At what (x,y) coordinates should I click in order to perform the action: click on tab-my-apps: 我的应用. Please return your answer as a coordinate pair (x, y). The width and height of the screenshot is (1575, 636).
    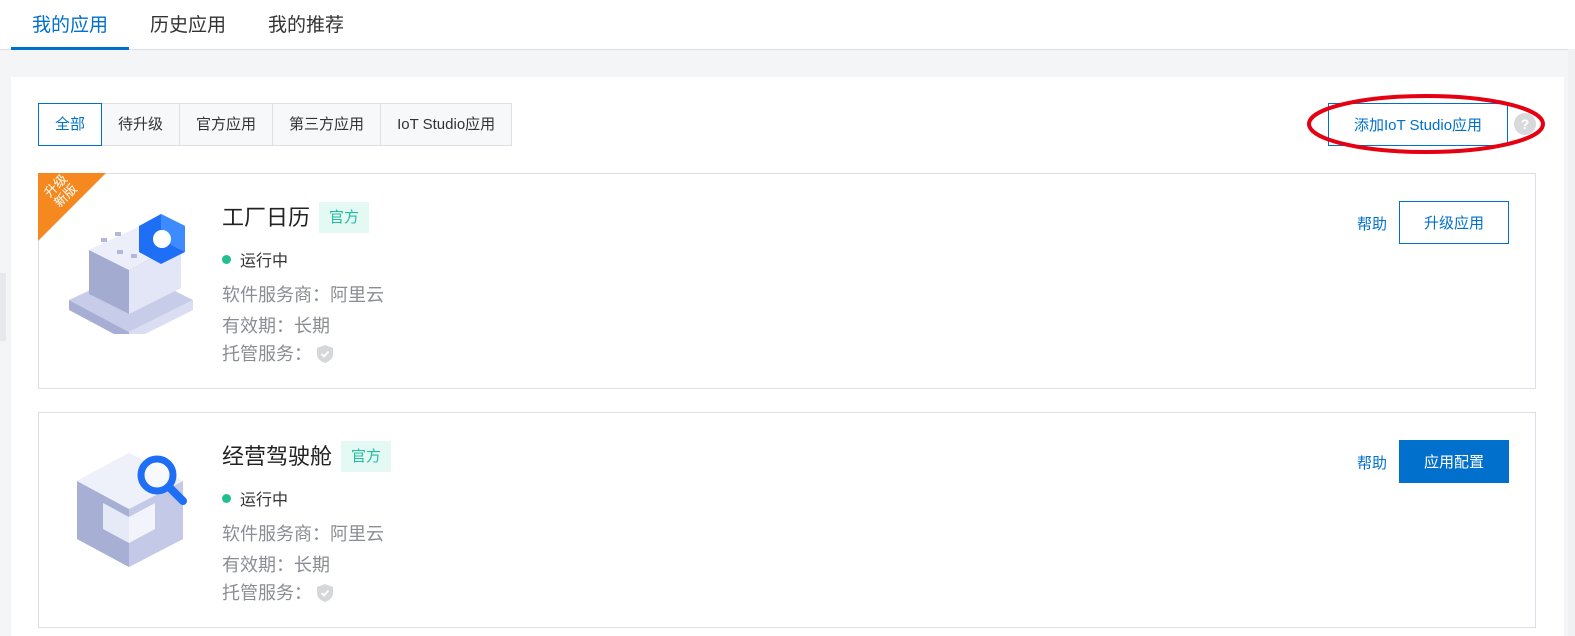
    Looking at the image, I should click on (70, 25).